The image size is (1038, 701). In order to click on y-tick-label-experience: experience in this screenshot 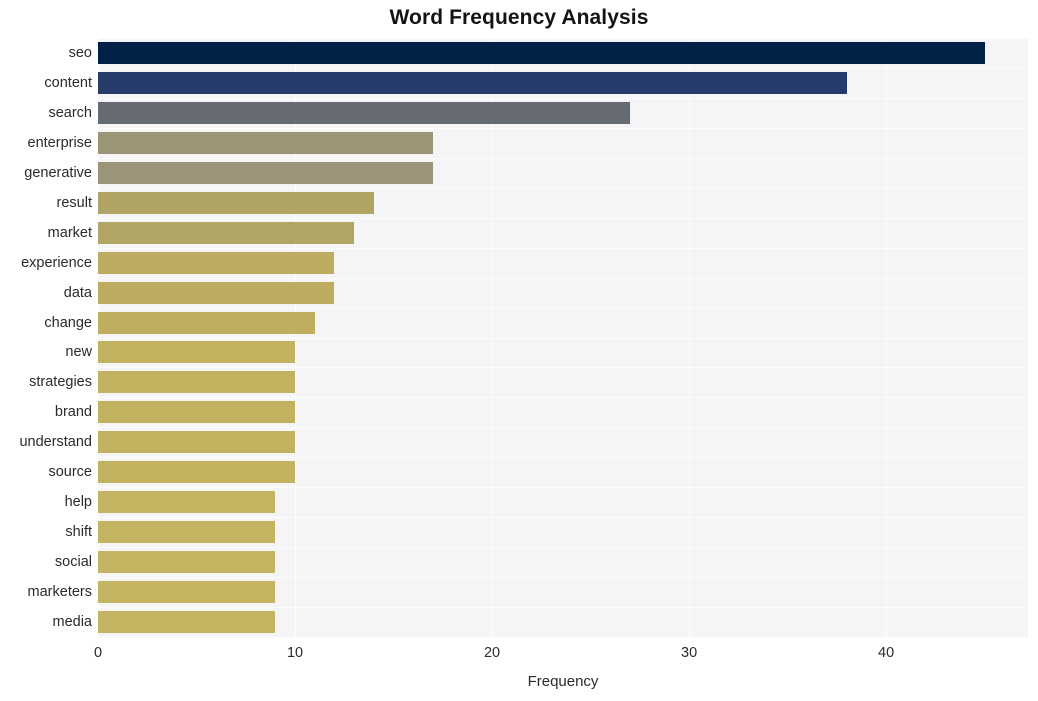, I will do `click(56, 262)`.